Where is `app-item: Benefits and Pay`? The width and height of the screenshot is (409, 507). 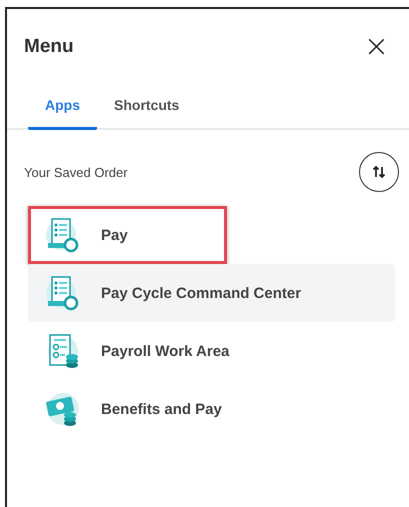 app-item: Benefits and Pay is located at coordinates (211, 409).